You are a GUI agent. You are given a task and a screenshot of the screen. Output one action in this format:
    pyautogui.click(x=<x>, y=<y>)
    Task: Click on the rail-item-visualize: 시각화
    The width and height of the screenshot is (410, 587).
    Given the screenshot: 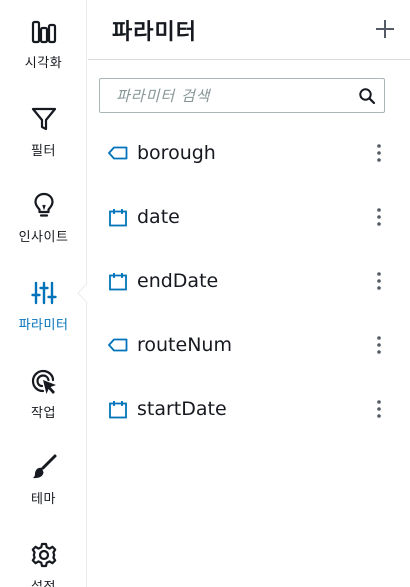 What is the action you would take?
    pyautogui.click(x=43, y=43)
    